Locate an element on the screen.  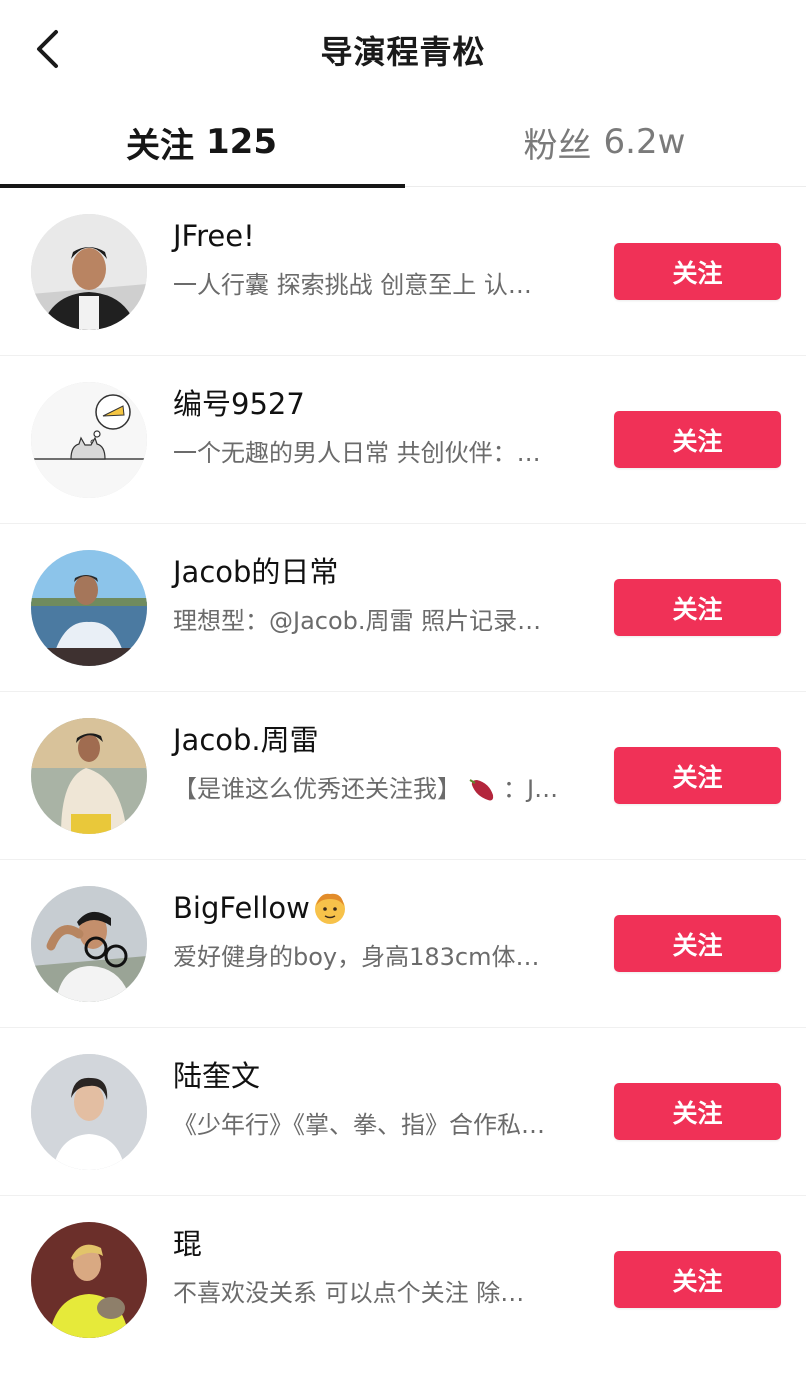
back-button is located at coordinates (47, 49).